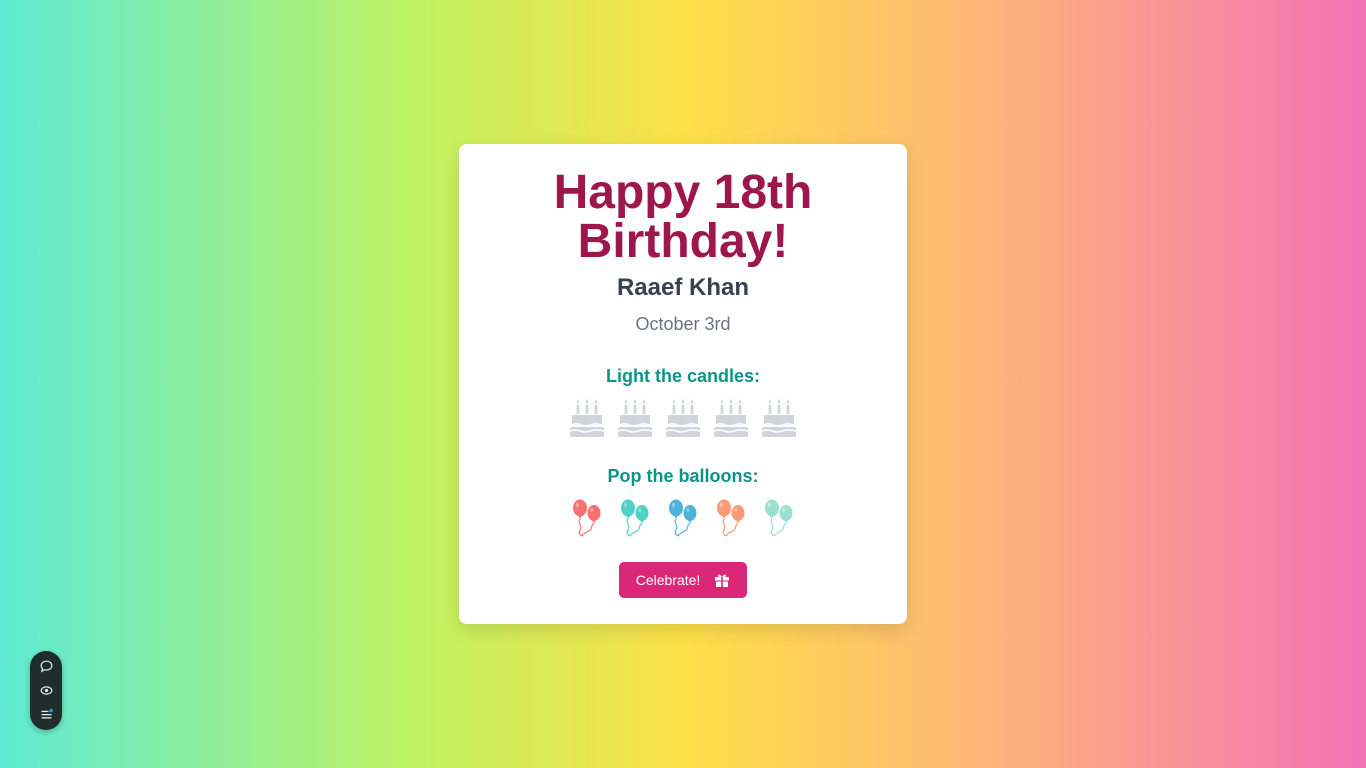 Image resolution: width=1366 pixels, height=768 pixels. I want to click on balloons-row, so click(683, 518).